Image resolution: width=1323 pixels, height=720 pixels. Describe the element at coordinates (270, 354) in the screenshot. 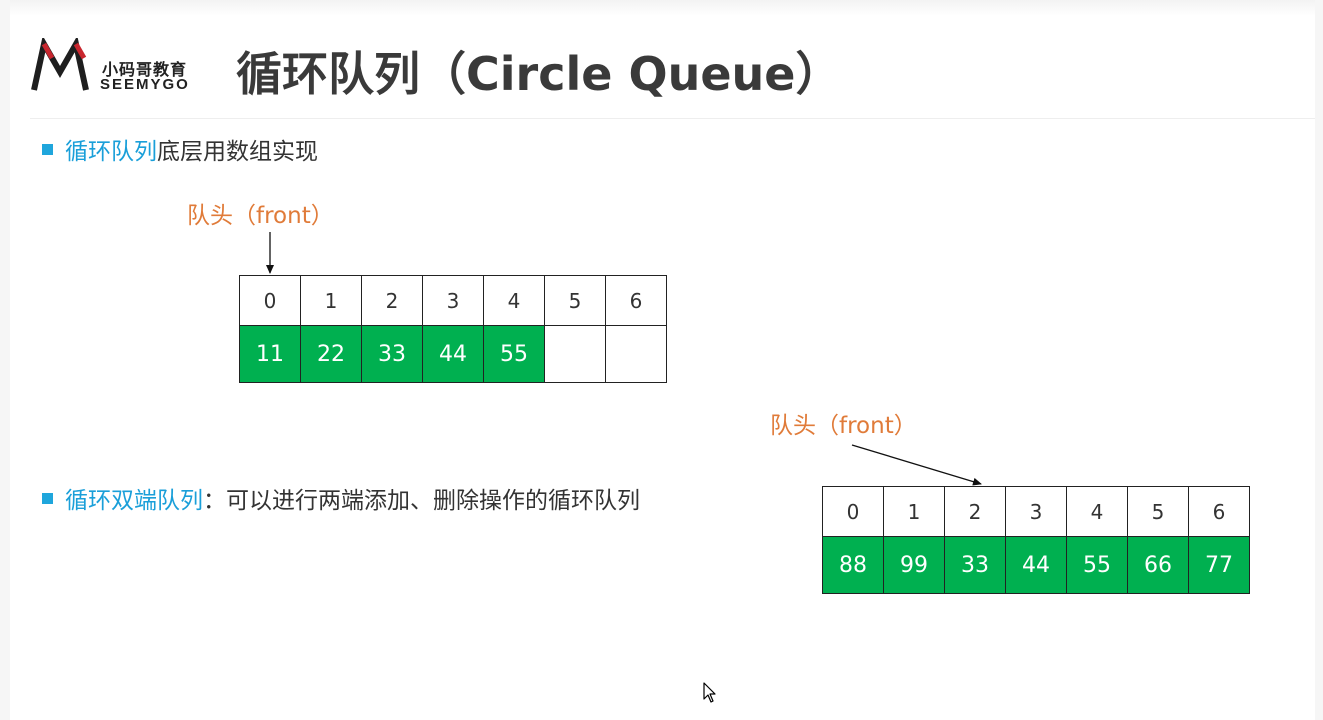

I see `array-value-cell: 11` at that location.